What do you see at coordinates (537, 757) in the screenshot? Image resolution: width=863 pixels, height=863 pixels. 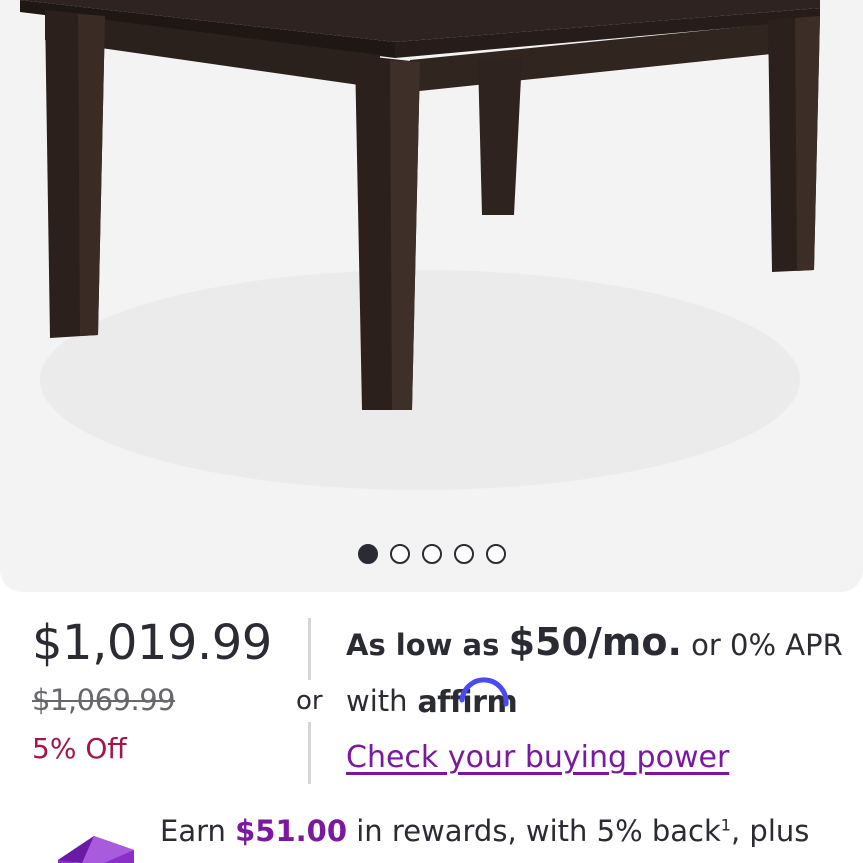 I see `check-buying-power-link: Check your buying power` at bounding box center [537, 757].